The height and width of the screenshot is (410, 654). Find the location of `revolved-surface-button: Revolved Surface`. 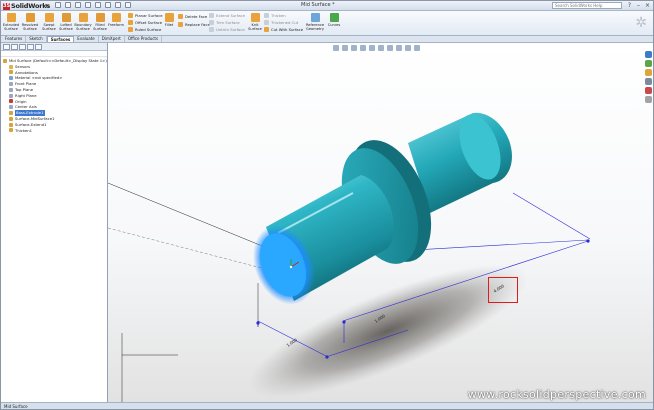

revolved-surface-button: Revolved Surface is located at coordinates (30, 22).